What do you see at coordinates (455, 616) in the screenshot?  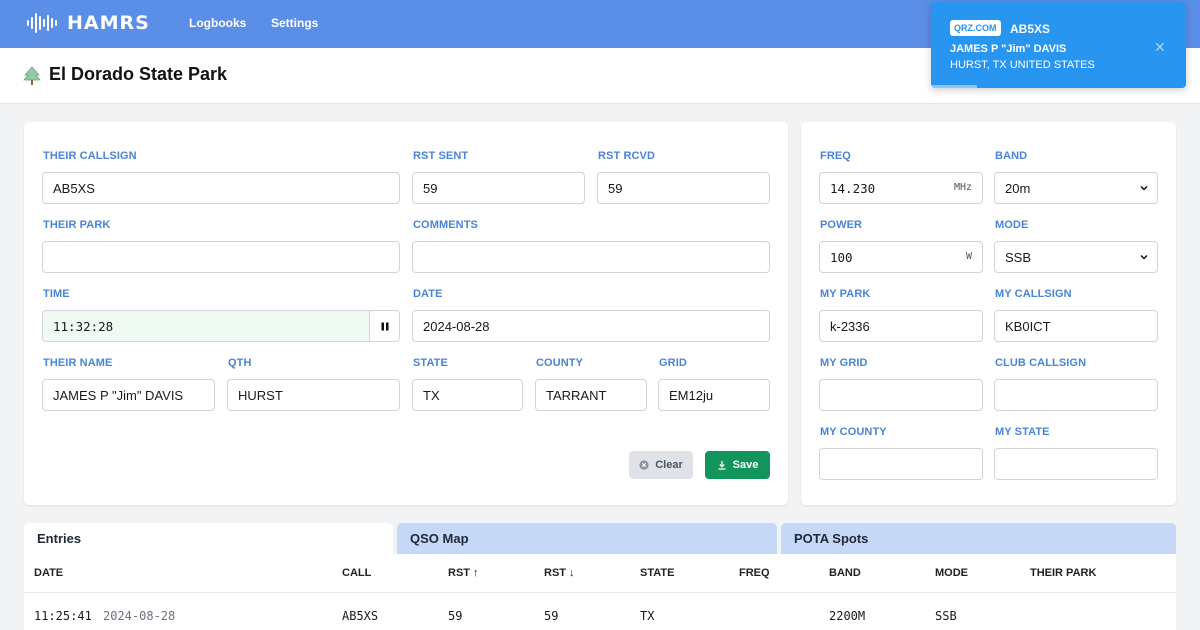 I see `cell-rst-sent: 59` at bounding box center [455, 616].